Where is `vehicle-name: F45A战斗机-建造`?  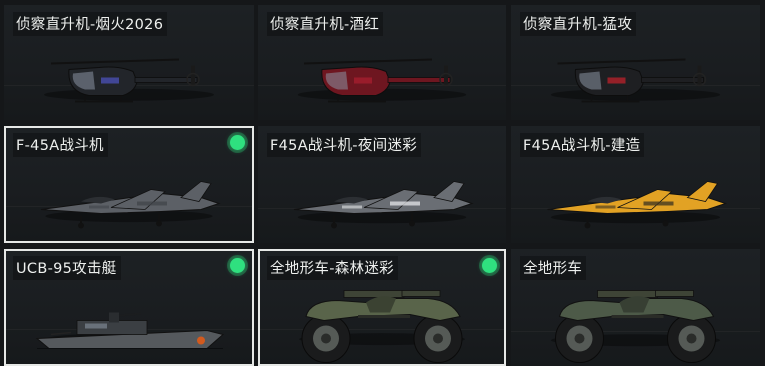
vehicle-name: F45A战斗机-建造 is located at coordinates (582, 145).